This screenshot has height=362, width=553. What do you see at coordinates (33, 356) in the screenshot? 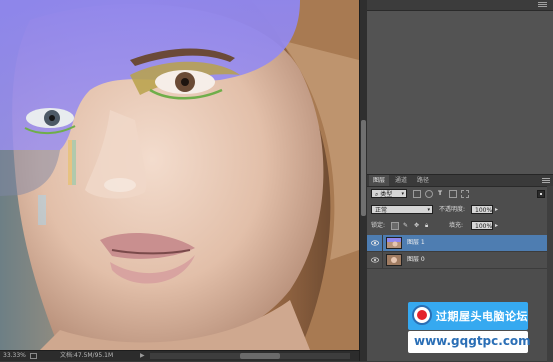
I see `document-icon` at bounding box center [33, 356].